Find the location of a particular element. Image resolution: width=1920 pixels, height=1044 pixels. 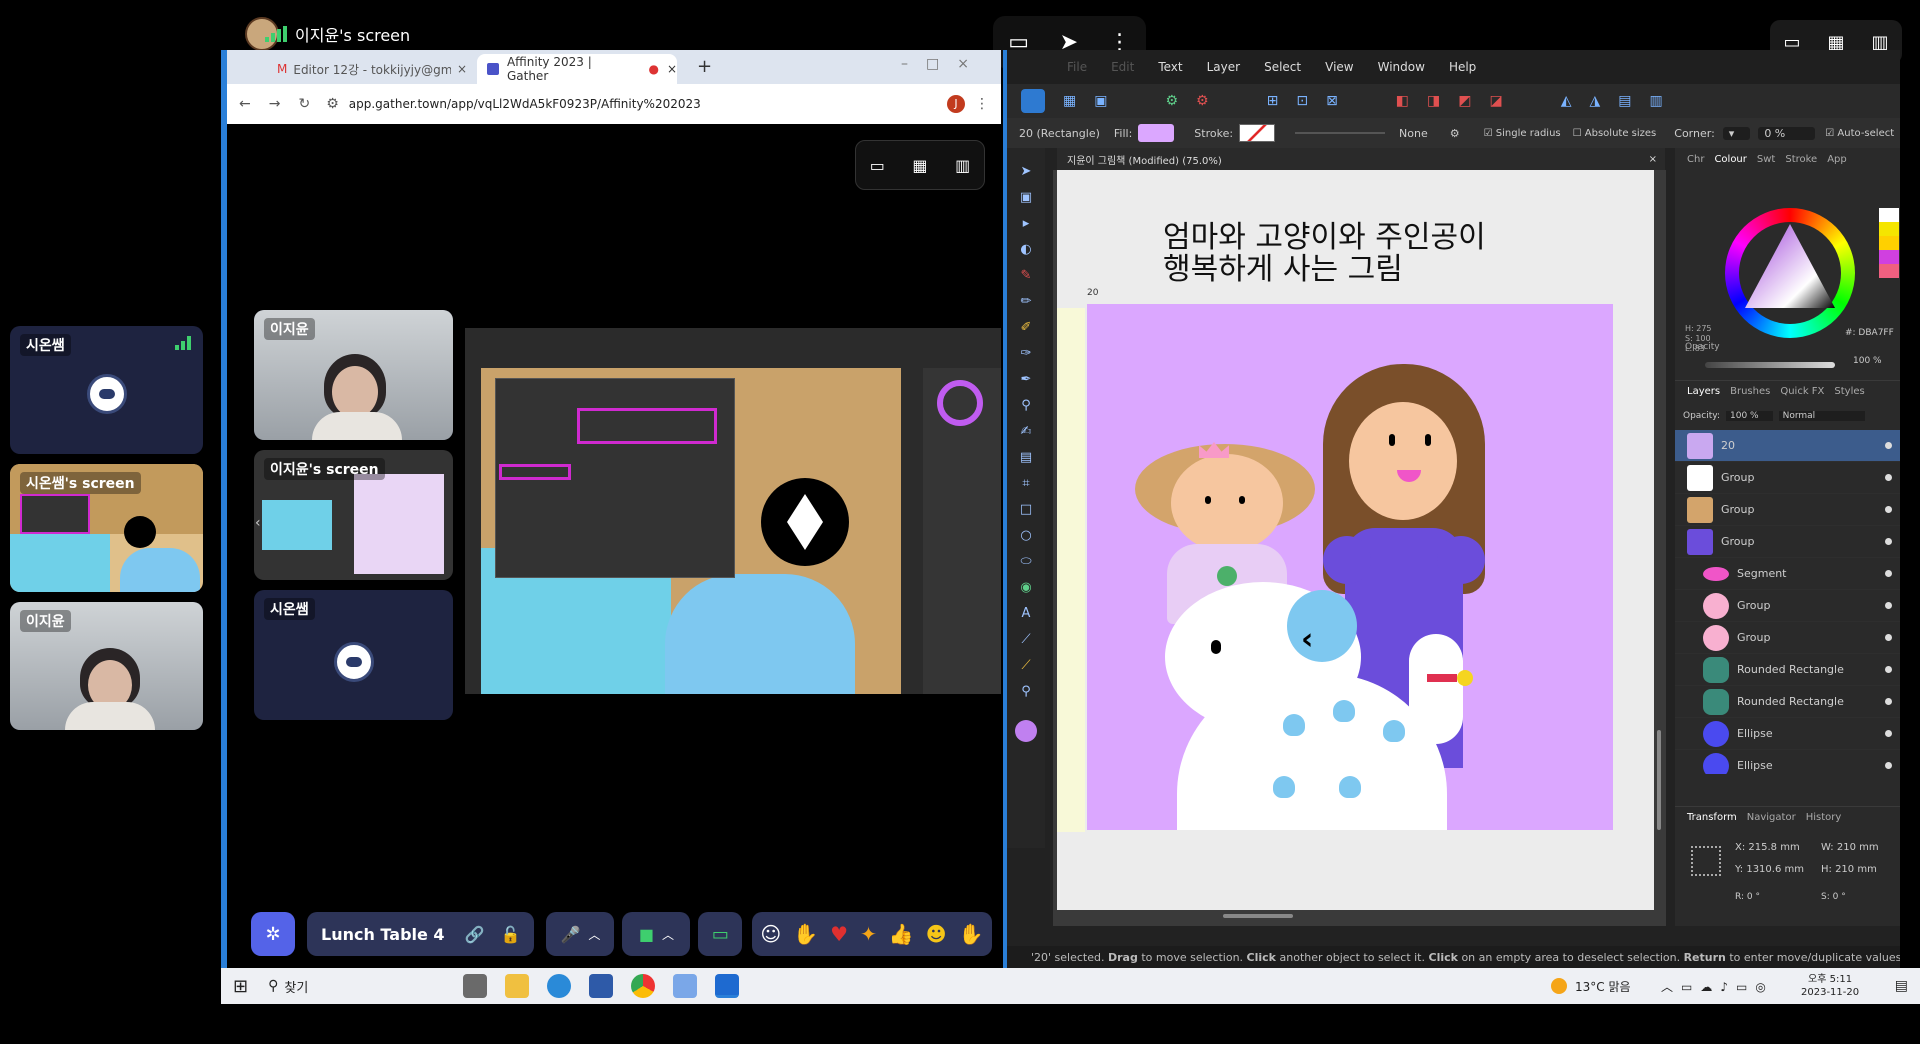

pencil-tool-icon: ✏ is located at coordinates (1026, 302).